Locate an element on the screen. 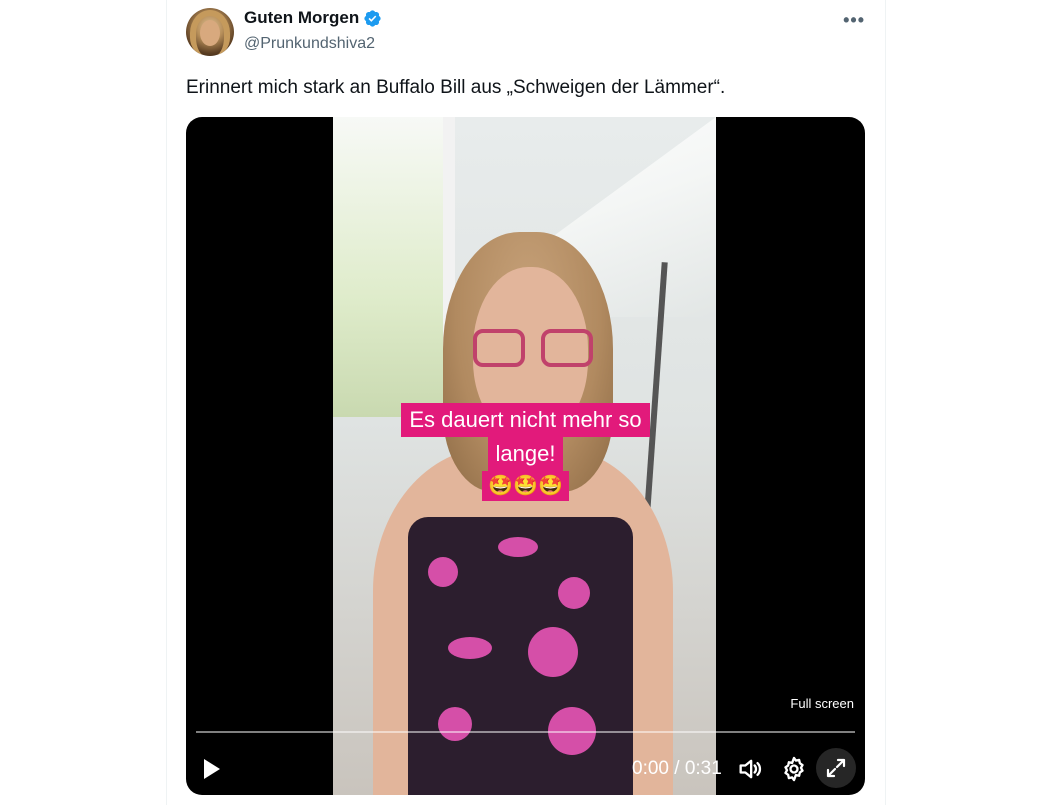 The height and width of the screenshot is (805, 1050). progress-bar is located at coordinates (525, 732).